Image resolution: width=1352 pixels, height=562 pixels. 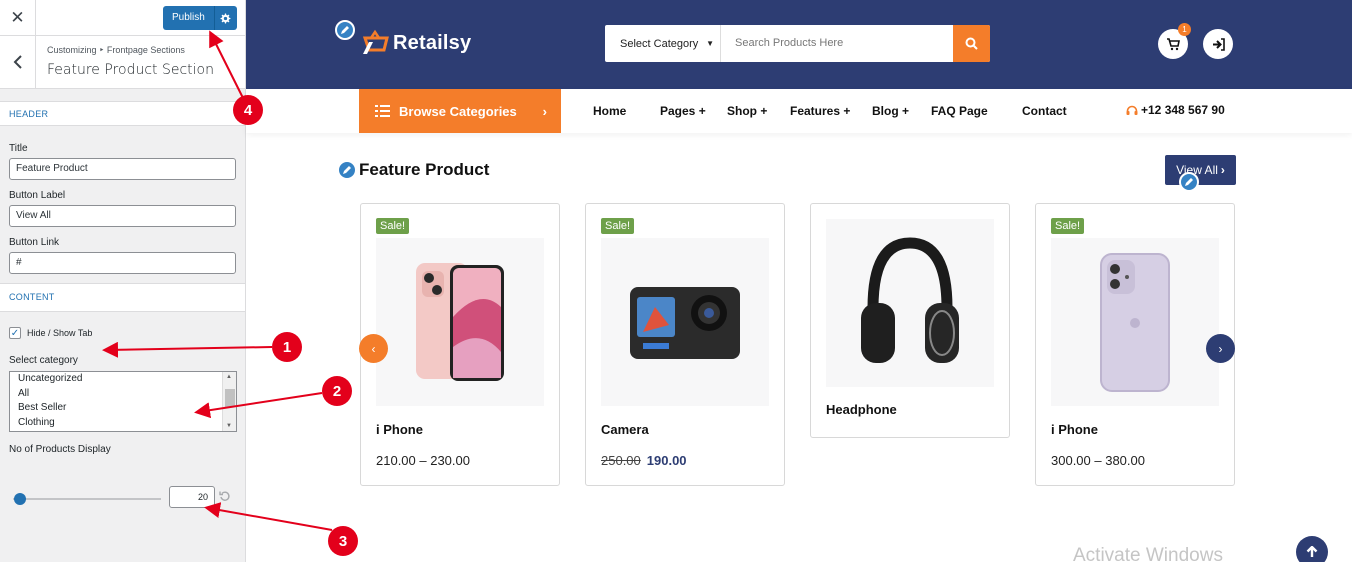 I want to click on phone-number: +12 348 567 90, so click(x=1183, y=110).